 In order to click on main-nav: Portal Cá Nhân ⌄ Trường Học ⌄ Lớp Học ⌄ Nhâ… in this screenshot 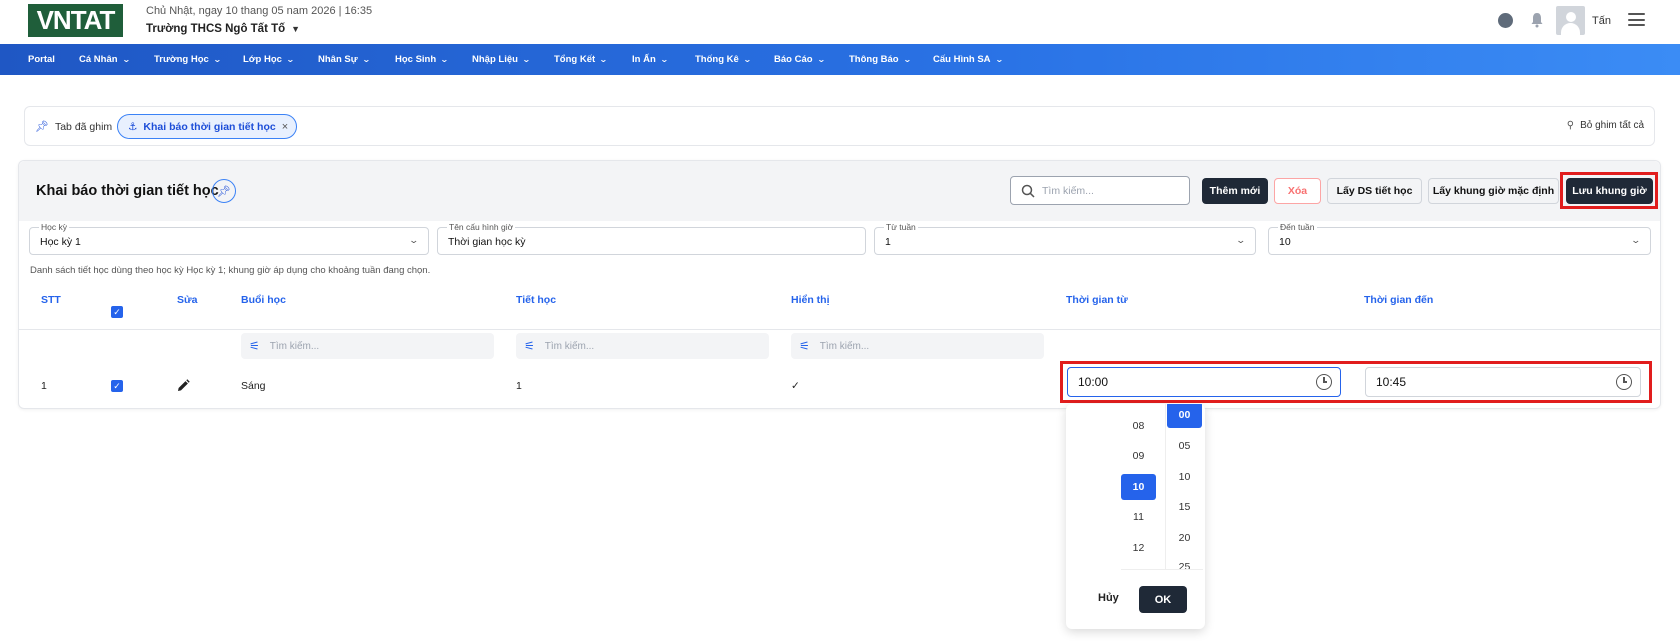, I will do `click(840, 59)`.